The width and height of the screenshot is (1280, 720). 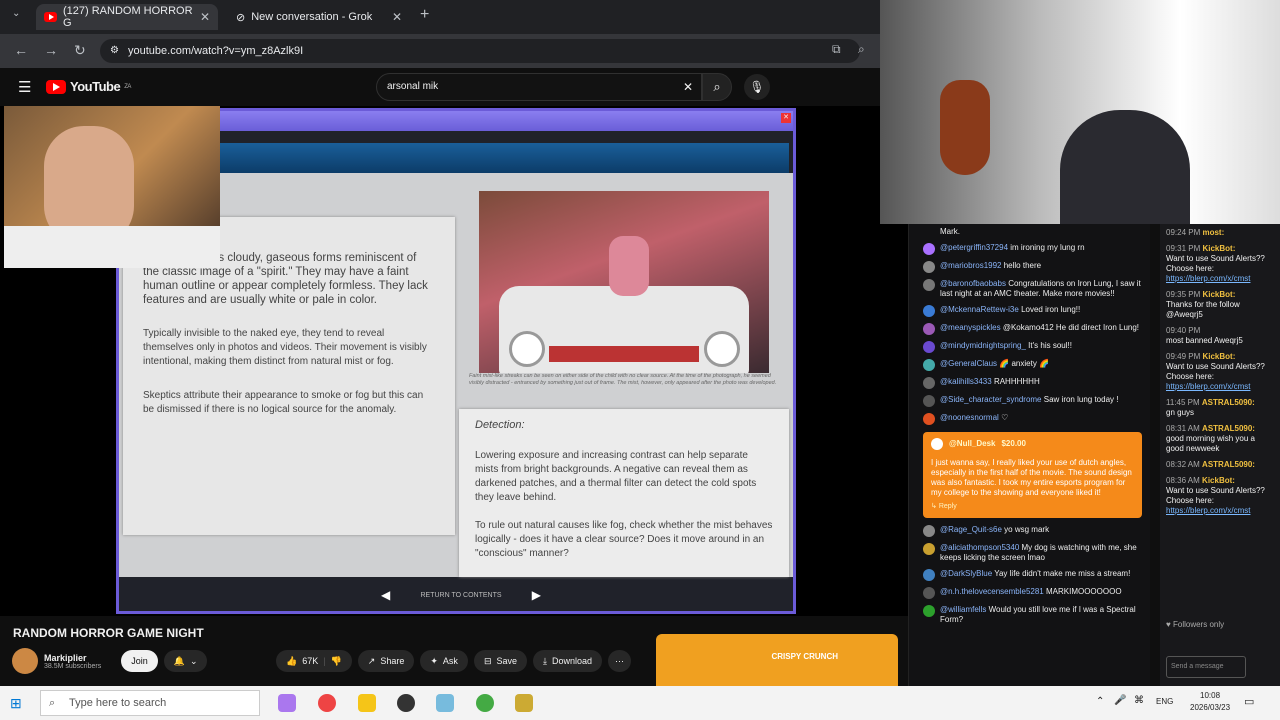 What do you see at coordinates (974, 247) in the screenshot?
I see `chat-username: @petergriffin37294` at bounding box center [974, 247].